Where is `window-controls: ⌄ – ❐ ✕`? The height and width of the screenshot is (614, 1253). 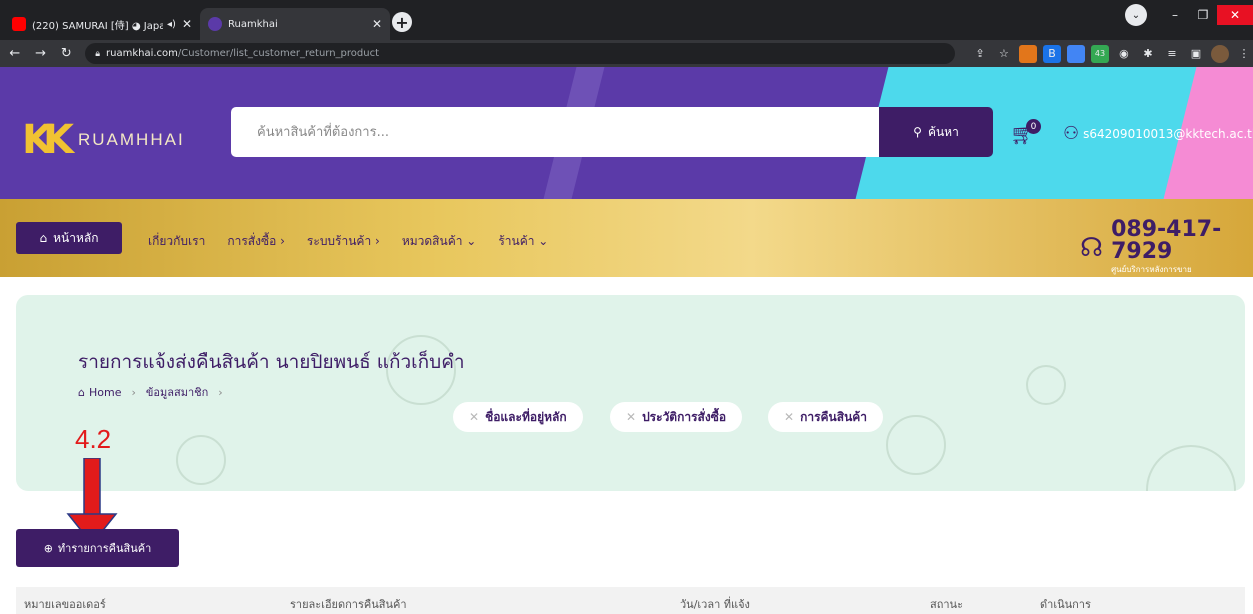
window-controls: ⌄ – ❐ ✕ is located at coordinates (1189, 15).